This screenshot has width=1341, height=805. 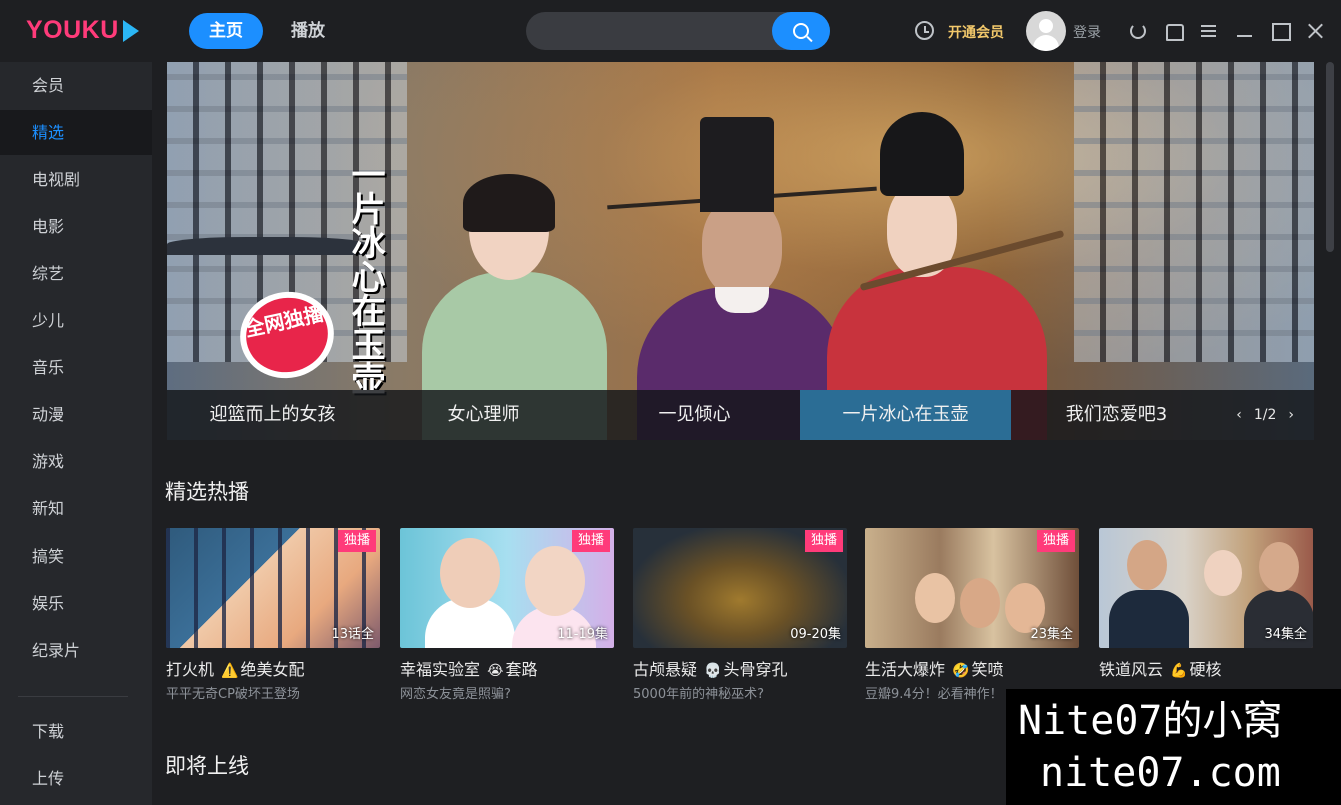 What do you see at coordinates (495, 671) in the screenshot?
I see `crying-face-icon: 😭` at bounding box center [495, 671].